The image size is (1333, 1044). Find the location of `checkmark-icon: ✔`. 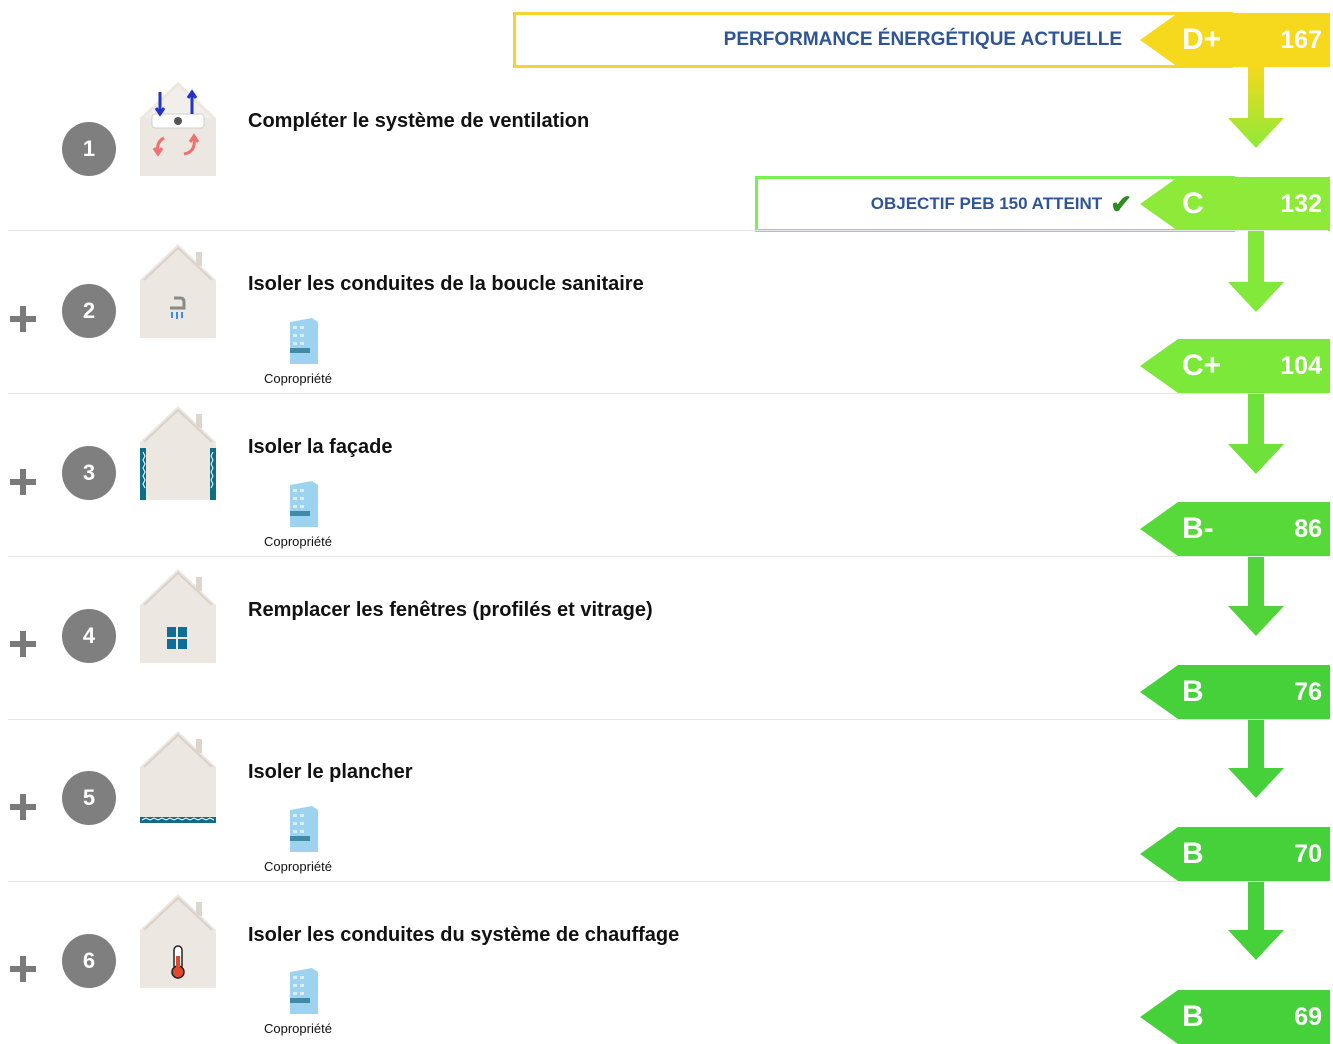

checkmark-icon: ✔ is located at coordinates (1121, 204).